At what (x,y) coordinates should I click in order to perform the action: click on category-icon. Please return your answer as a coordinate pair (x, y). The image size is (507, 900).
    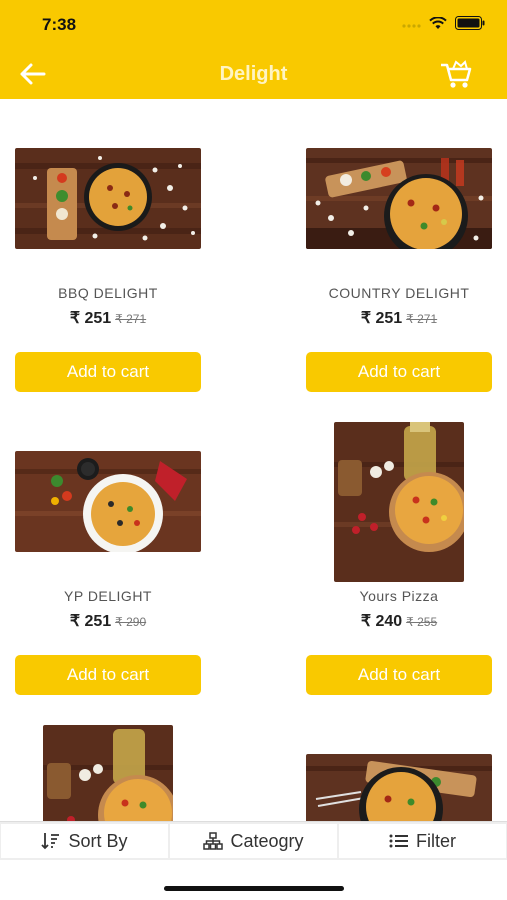
    Looking at the image, I should click on (213, 841).